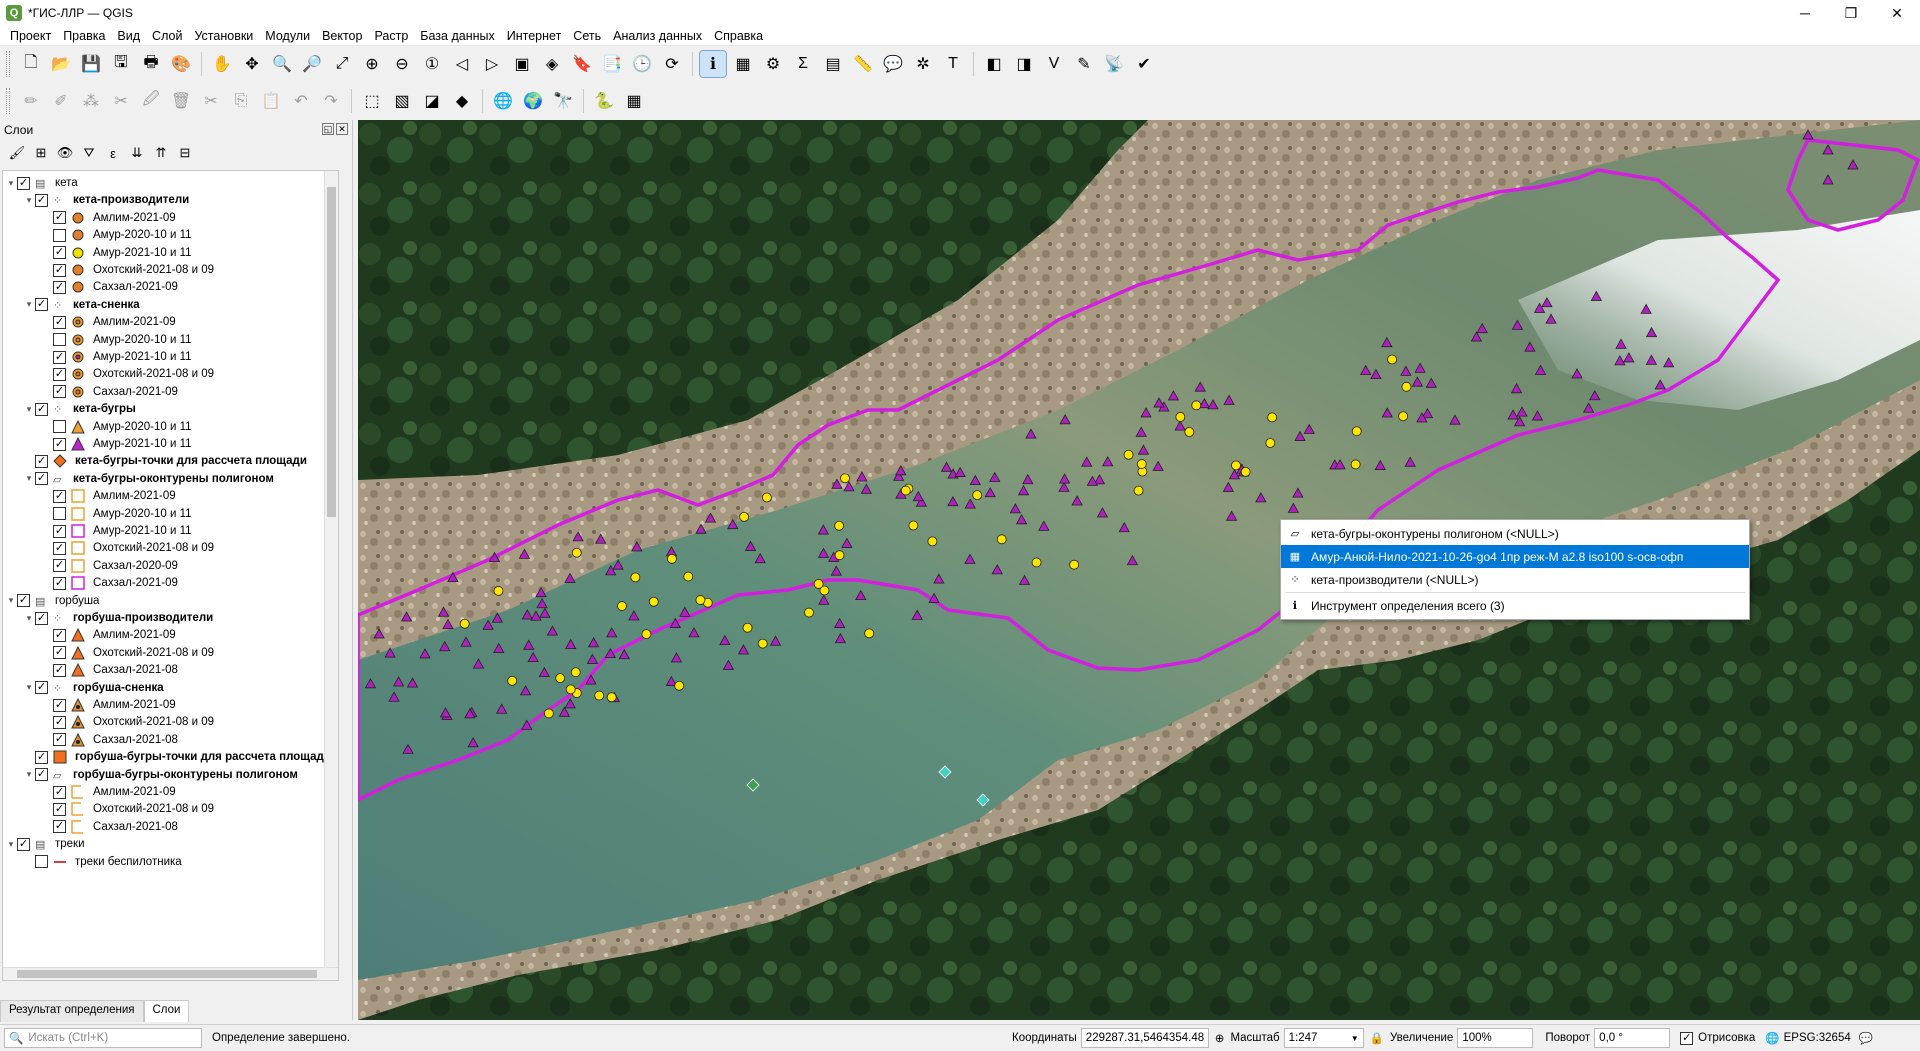 The height and width of the screenshot is (1051, 1920). What do you see at coordinates (89, 153) in the screenshot?
I see `filter-legend-icon: ⛛` at bounding box center [89, 153].